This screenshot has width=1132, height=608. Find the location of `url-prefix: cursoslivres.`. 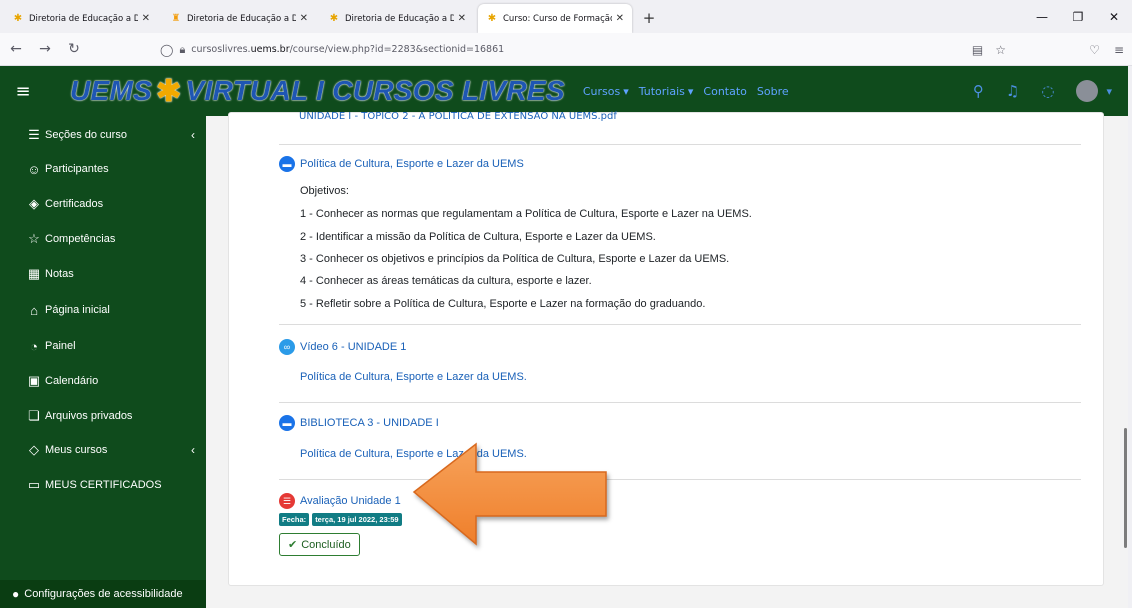

url-prefix: cursoslivres. is located at coordinates (221, 49).